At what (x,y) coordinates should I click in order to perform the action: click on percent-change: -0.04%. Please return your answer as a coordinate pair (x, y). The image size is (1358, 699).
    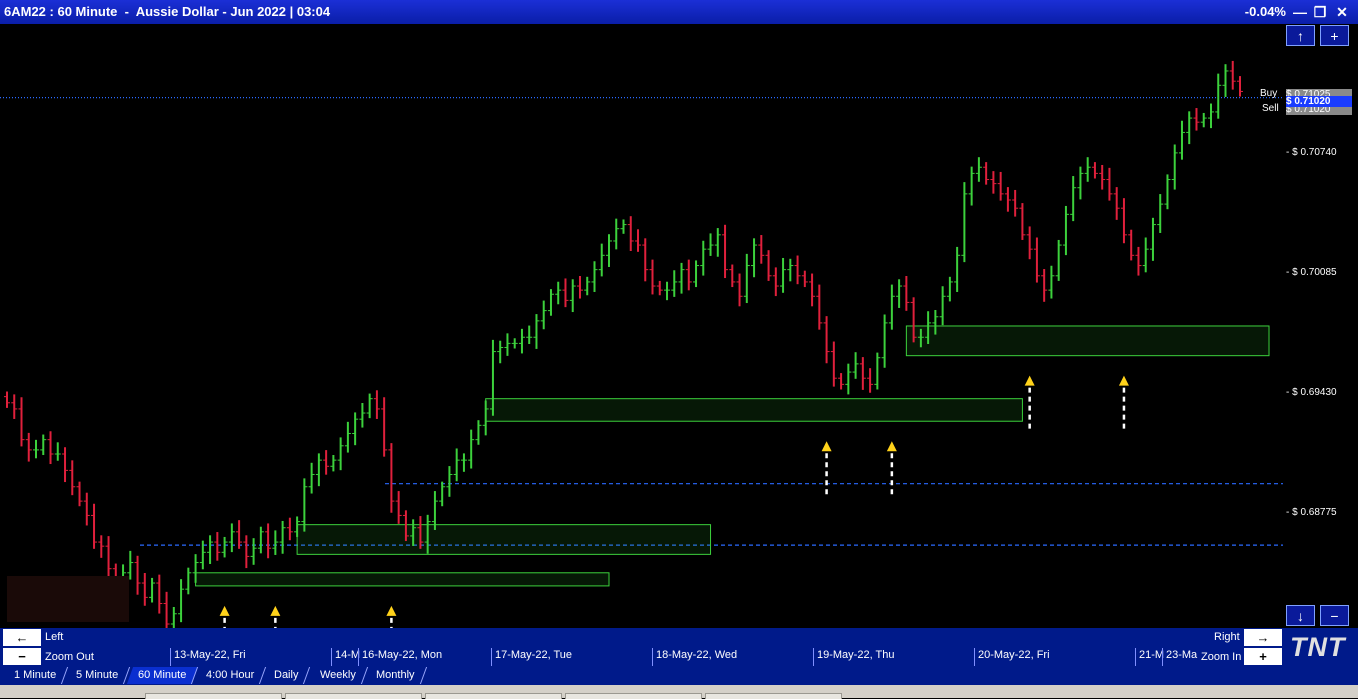
    Looking at the image, I should click on (1265, 11).